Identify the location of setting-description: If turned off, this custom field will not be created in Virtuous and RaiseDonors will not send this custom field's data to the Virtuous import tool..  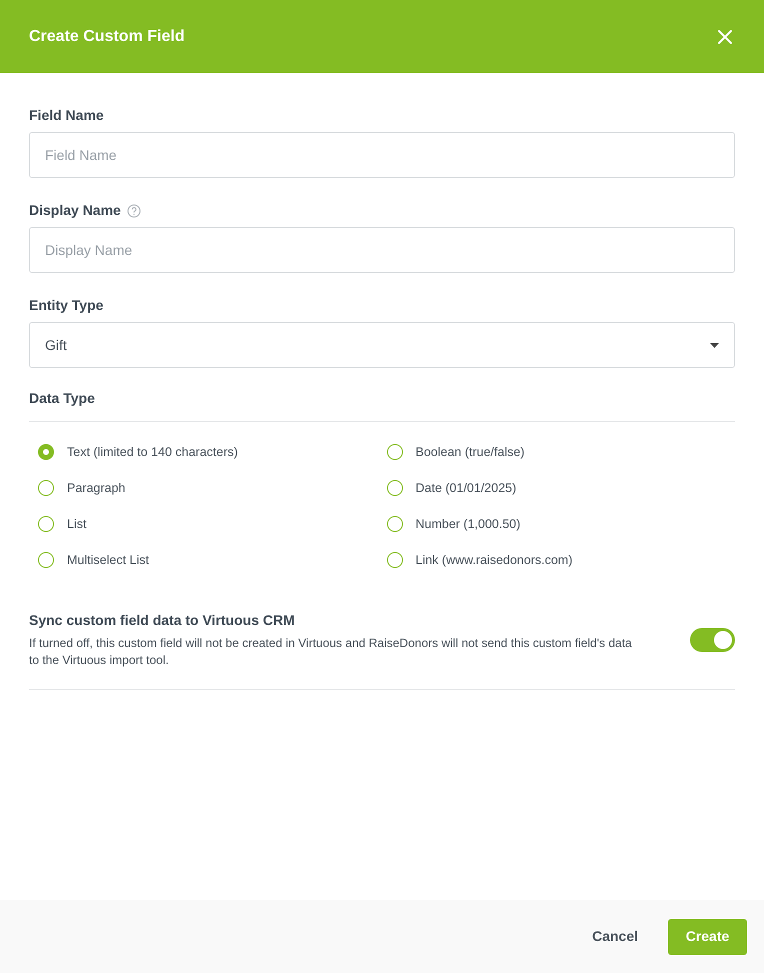
(331, 652).